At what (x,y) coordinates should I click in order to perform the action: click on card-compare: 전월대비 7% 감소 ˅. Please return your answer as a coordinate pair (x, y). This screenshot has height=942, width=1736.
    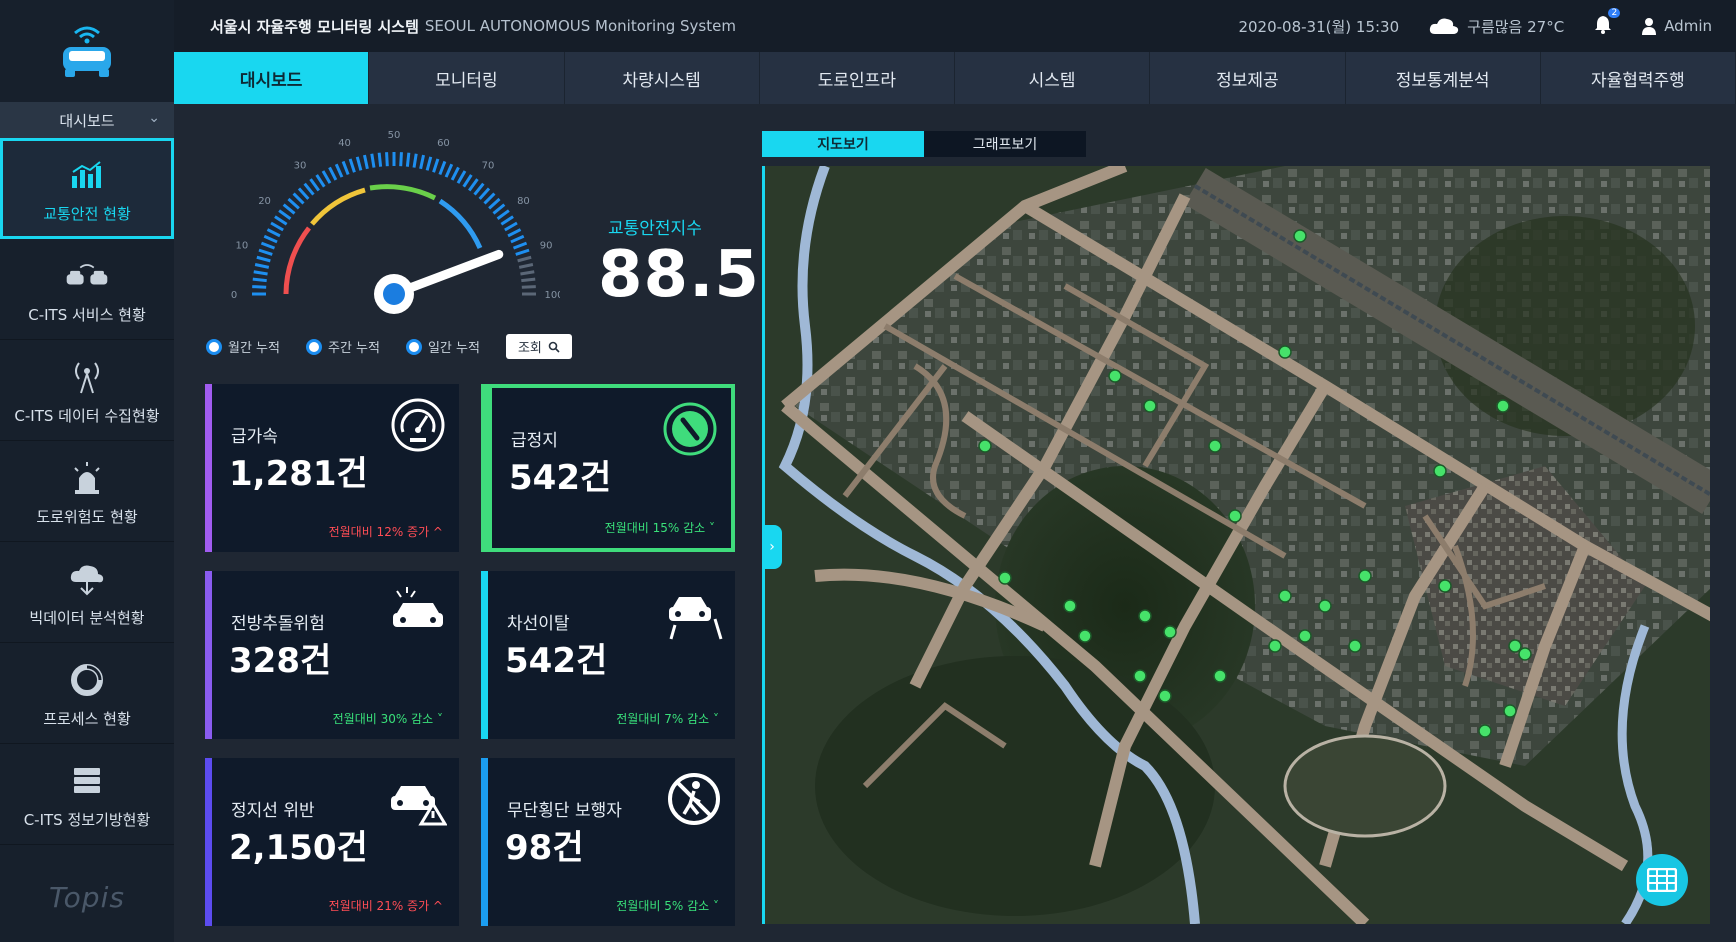
    Looking at the image, I should click on (667, 719).